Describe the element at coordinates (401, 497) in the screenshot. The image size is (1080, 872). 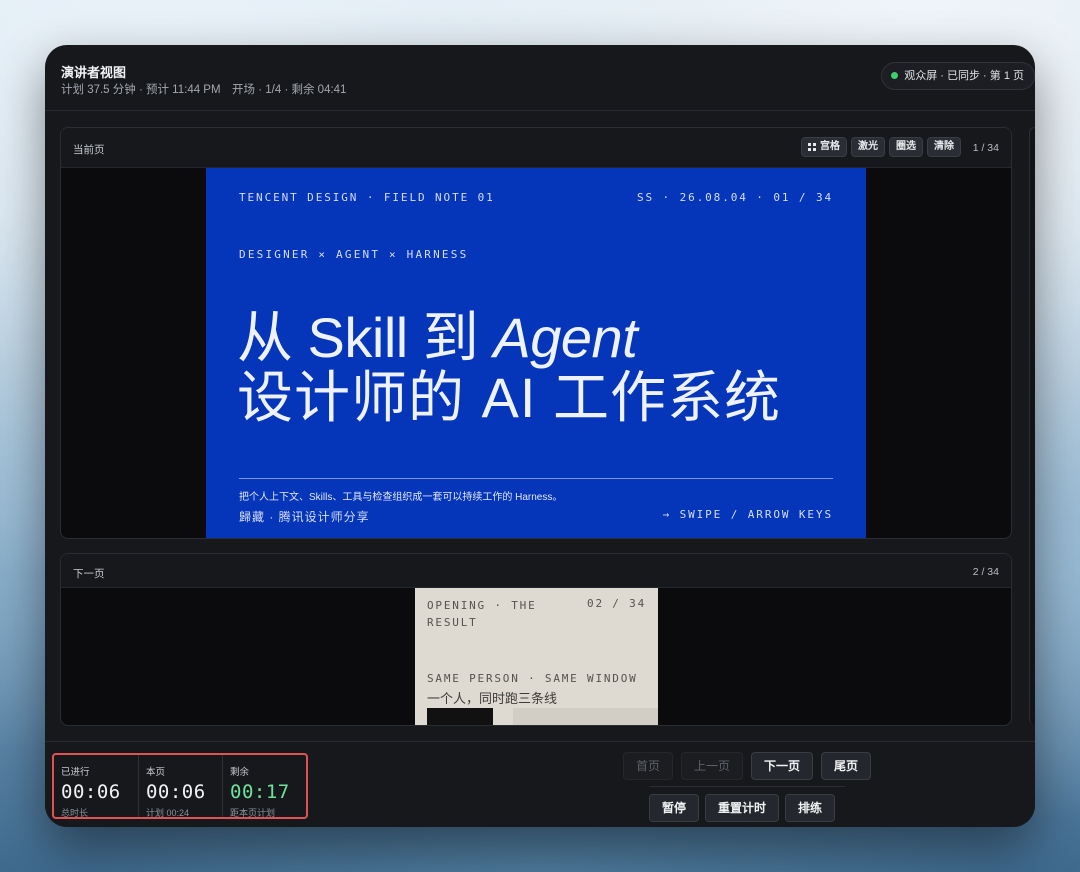
I see `slide-description: 把个人上下文、Skills、工具与检查组织成一套可以持续工作的 Harness。` at that location.